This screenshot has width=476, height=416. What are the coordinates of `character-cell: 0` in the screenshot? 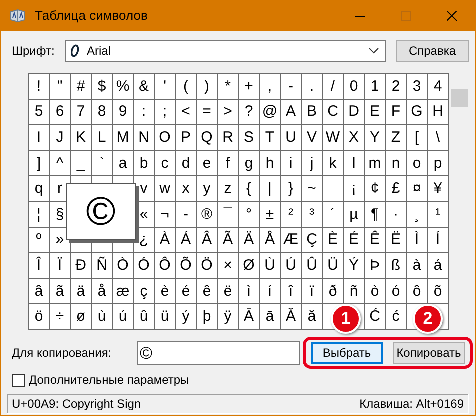 It's located at (354, 87).